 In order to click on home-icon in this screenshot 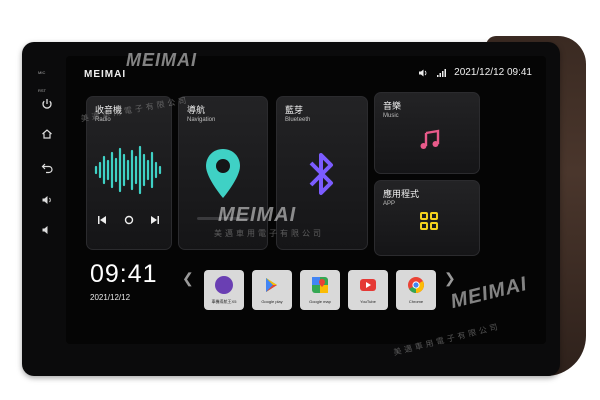, I will do `click(47, 134)`.